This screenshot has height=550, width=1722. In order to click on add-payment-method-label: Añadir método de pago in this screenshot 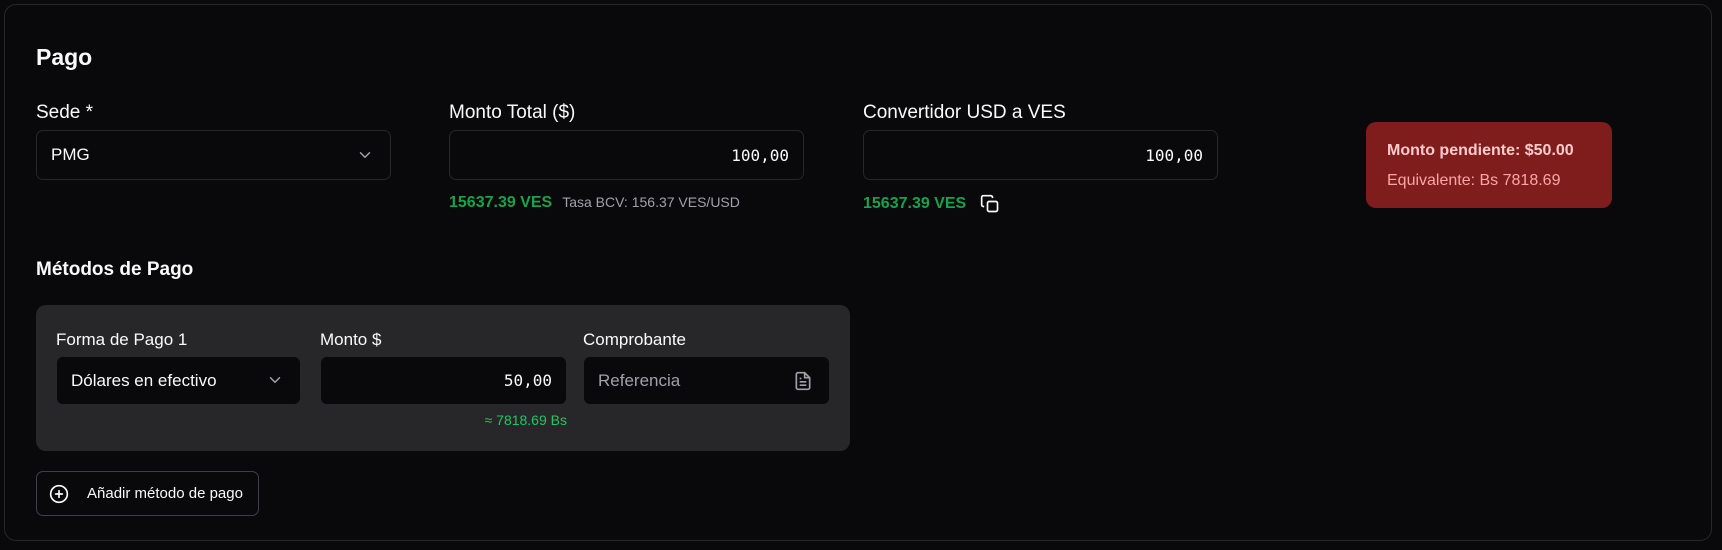, I will do `click(165, 493)`.